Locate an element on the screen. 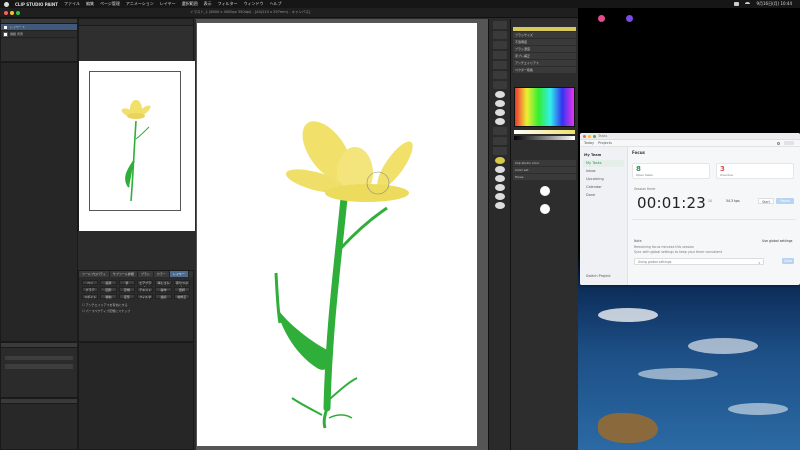  layer-row: レイヤー 1 is located at coordinates (39, 27).